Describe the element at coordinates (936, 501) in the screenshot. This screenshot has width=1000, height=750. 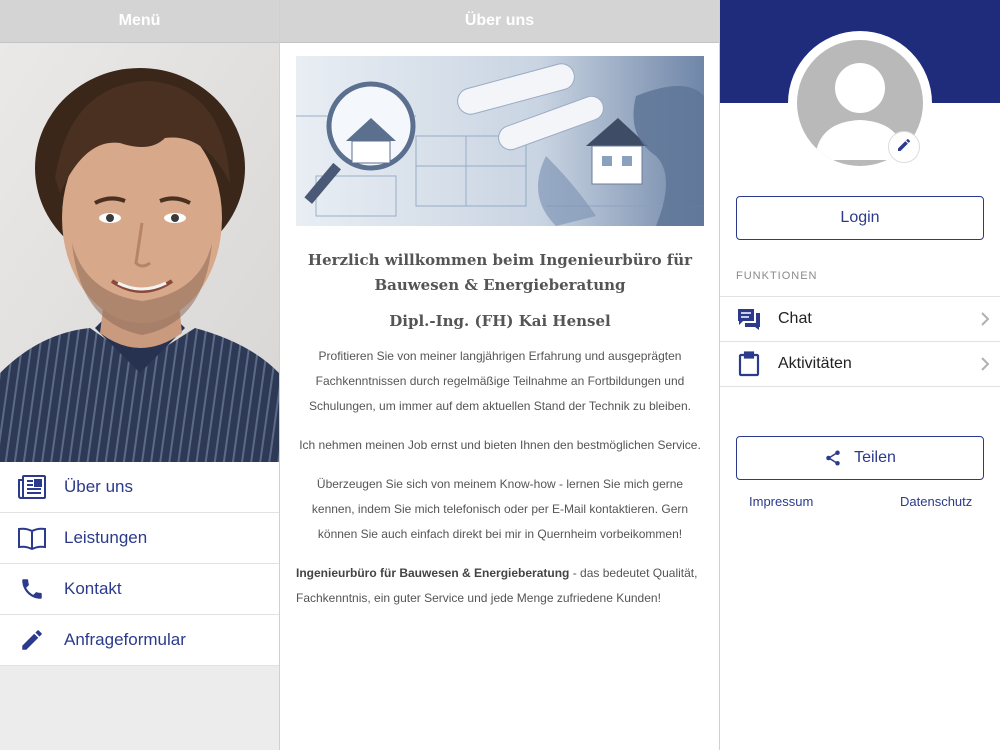
I see `datenschutz-link: Datenschutz` at that location.